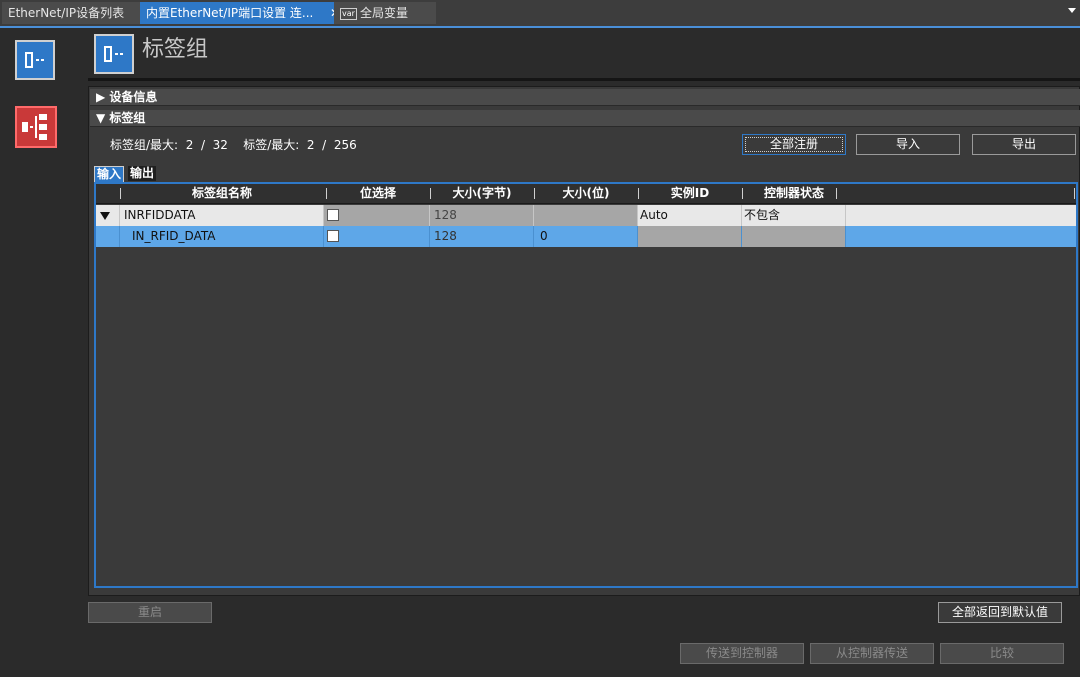 The height and width of the screenshot is (677, 1080). I want to click on tag-group-name: INRFIDDATA, so click(222, 215).